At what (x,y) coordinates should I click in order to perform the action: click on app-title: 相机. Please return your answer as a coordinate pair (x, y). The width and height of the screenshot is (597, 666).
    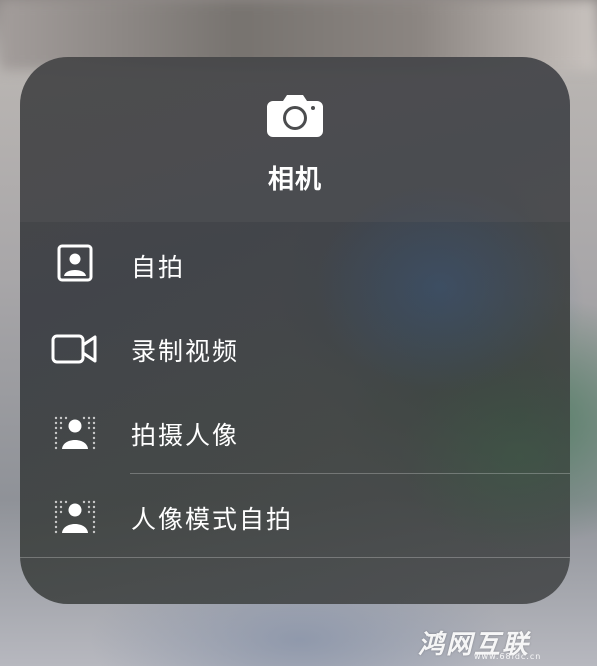
    Looking at the image, I should click on (294, 180).